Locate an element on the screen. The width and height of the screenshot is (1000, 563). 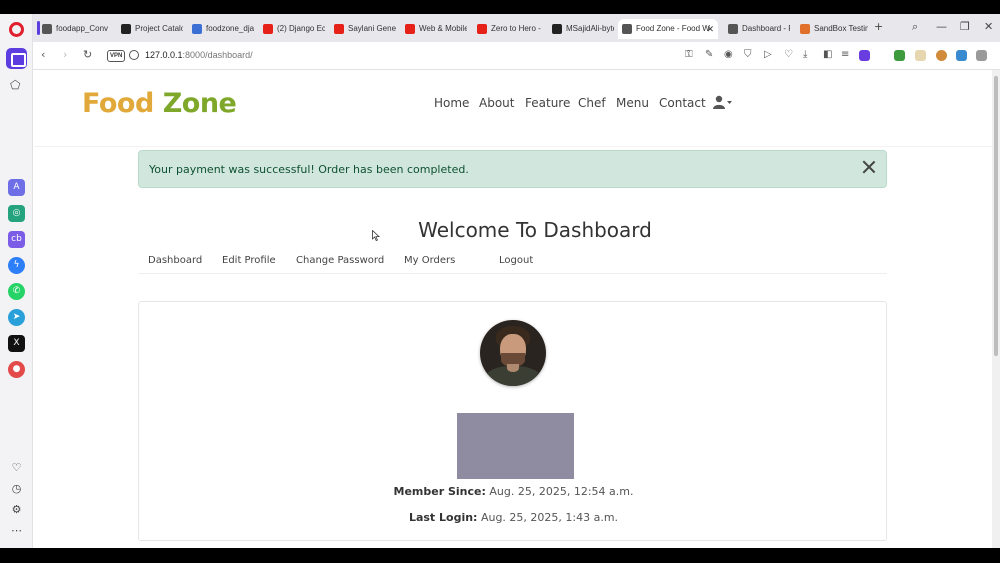
browser-tab: Zero to Hero - is located at coordinates (508, 29).